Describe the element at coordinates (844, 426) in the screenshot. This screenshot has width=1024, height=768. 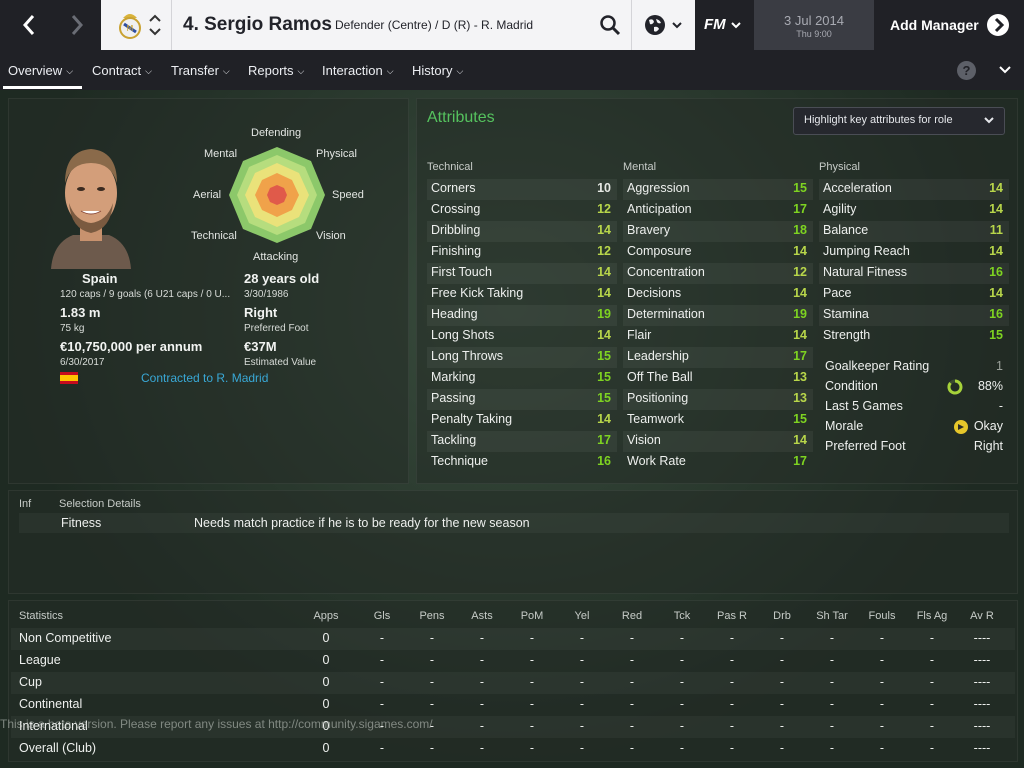
I see `summary-label: Morale` at that location.